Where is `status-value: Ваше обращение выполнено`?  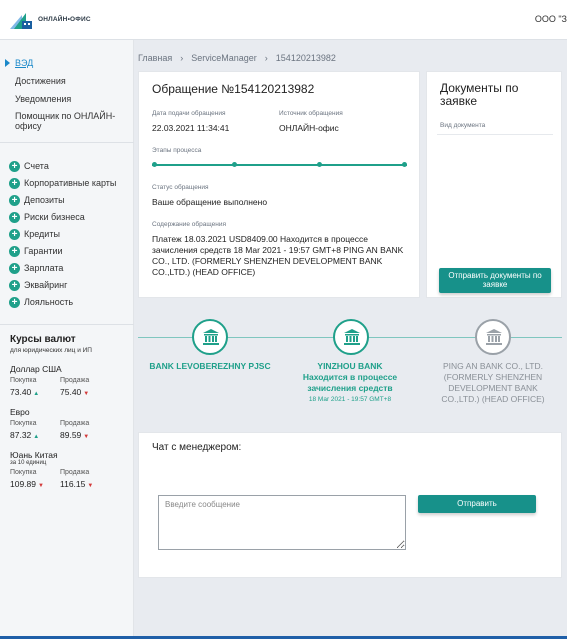 status-value: Ваше обращение выполнено is located at coordinates (210, 202).